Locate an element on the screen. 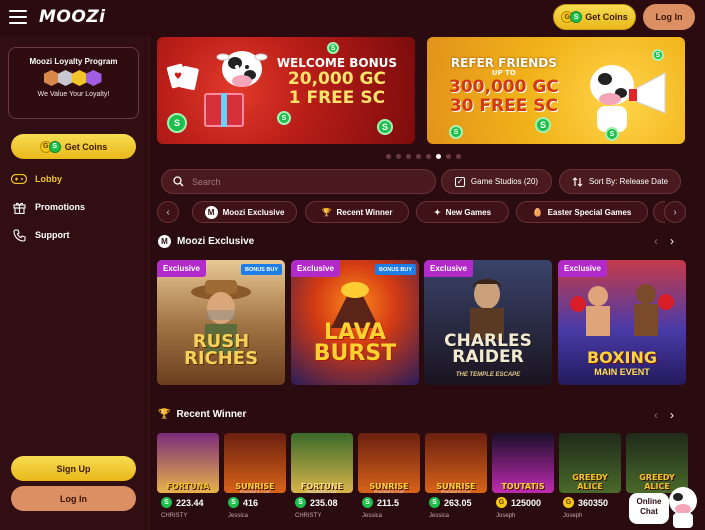  categories-next-button: › is located at coordinates (675, 212).